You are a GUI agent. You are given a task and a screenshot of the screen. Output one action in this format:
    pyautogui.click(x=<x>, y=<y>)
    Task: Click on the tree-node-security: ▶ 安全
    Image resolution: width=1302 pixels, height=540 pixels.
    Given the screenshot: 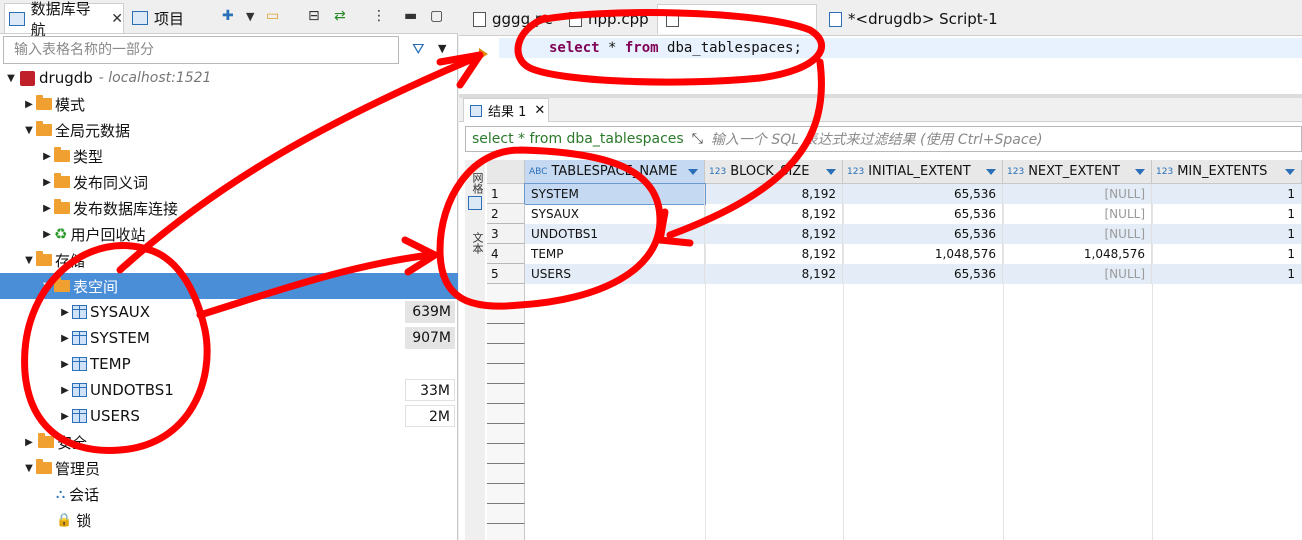 What is the action you would take?
    pyautogui.click(x=229, y=442)
    